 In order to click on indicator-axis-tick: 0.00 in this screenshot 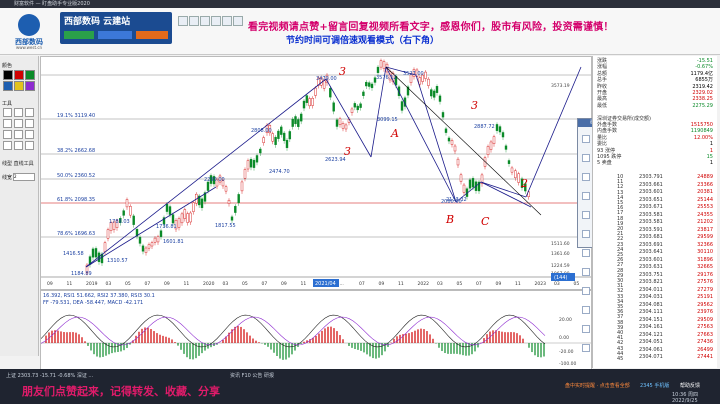, I will do `click(564, 338)`.